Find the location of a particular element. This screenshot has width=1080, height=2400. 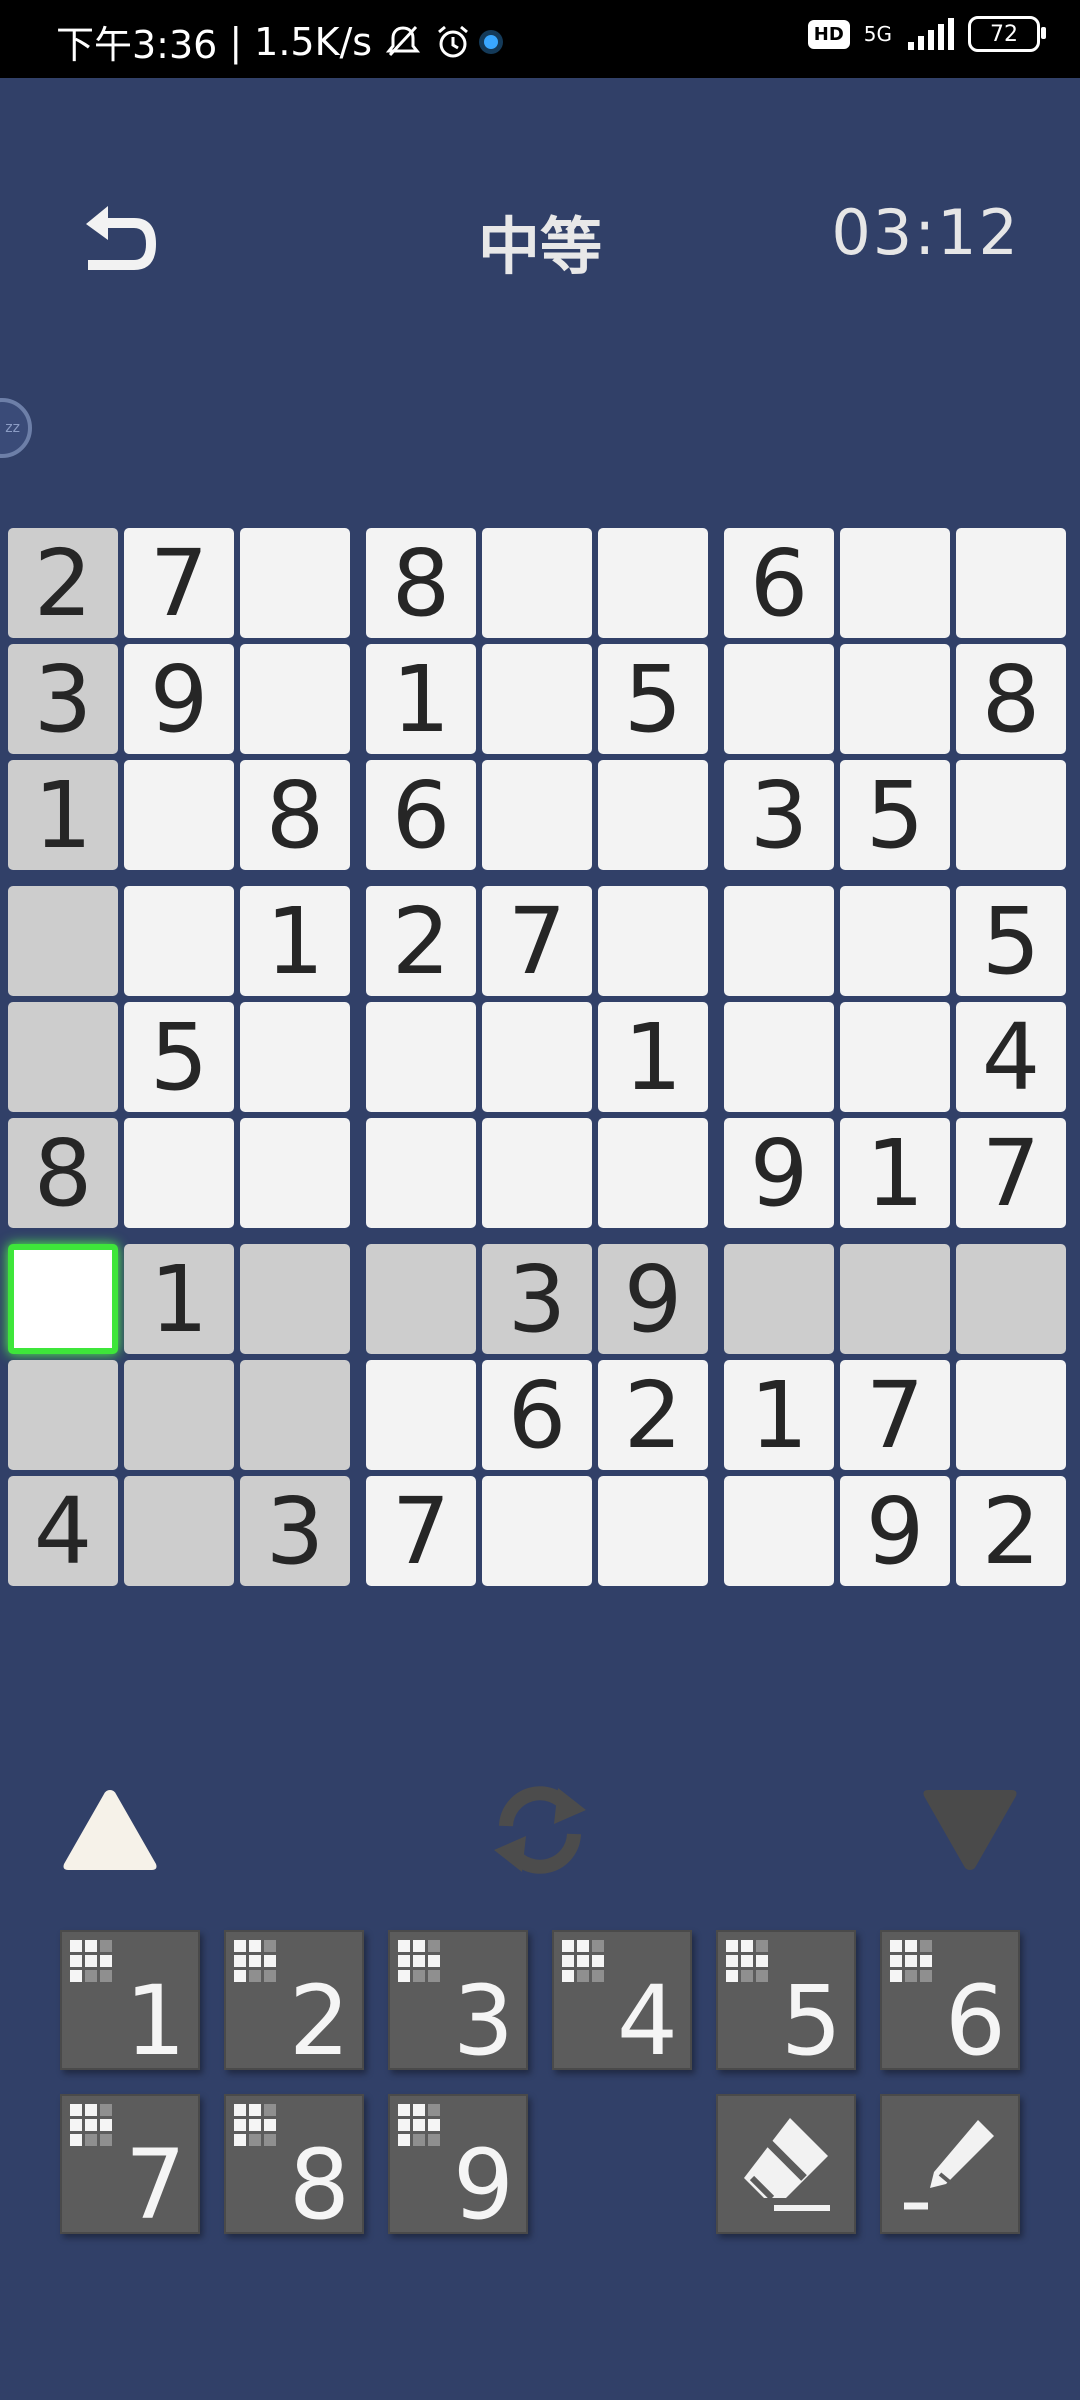

number-key-2: 2 is located at coordinates (294, 2003).